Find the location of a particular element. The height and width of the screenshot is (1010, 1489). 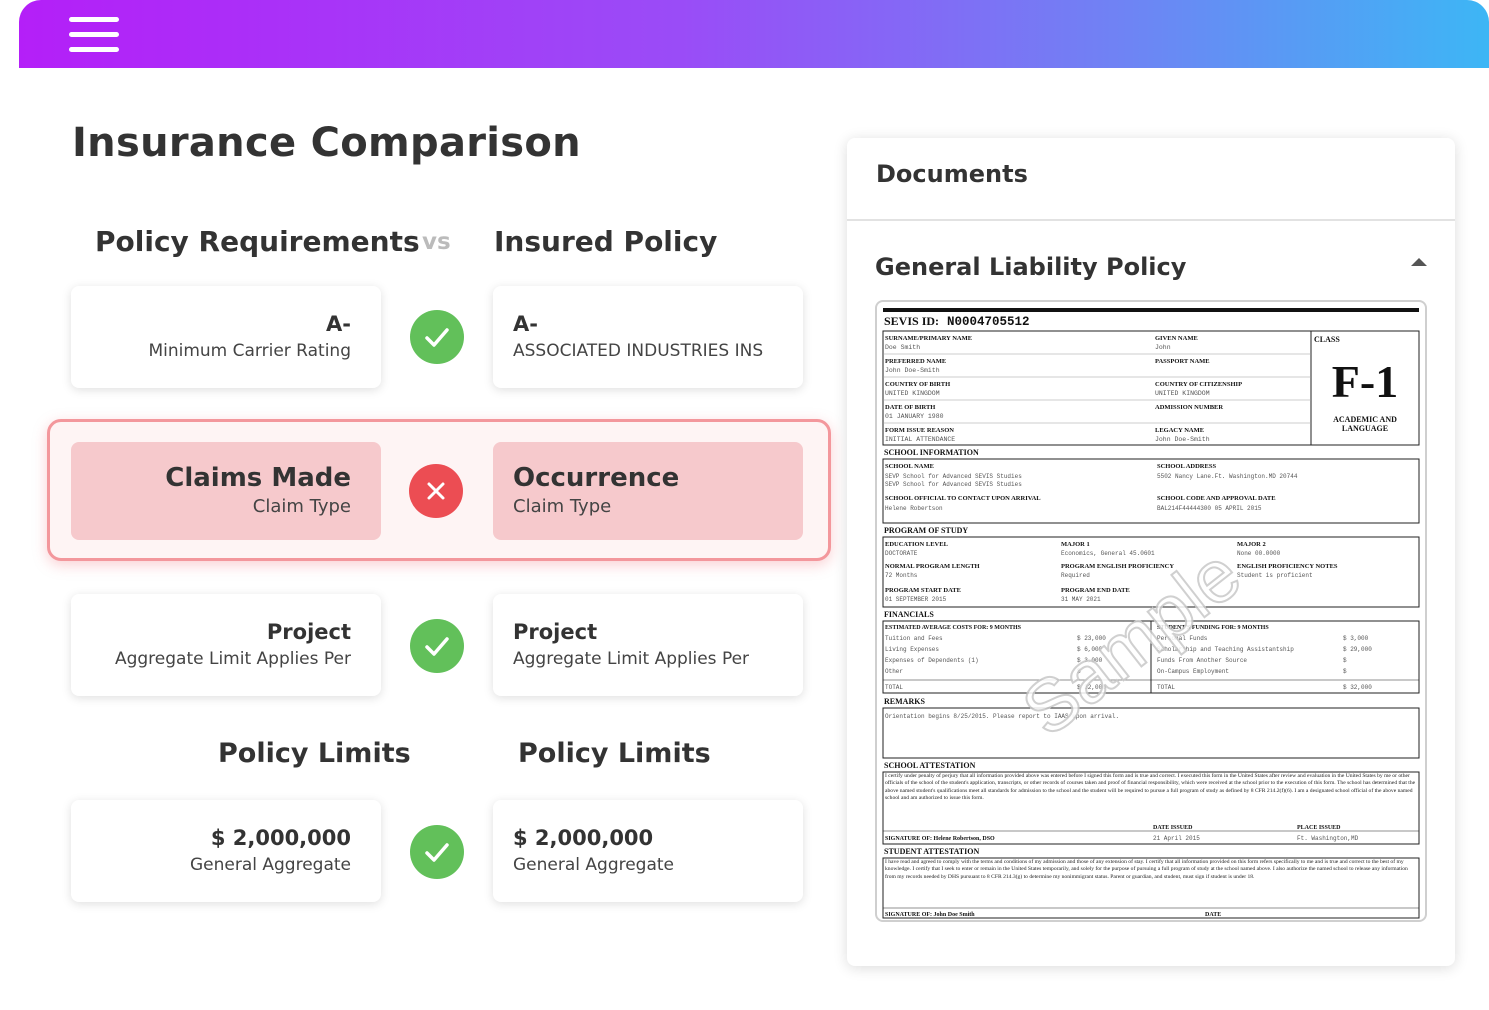

field-label: LEGACY NAME is located at coordinates (1179, 430).